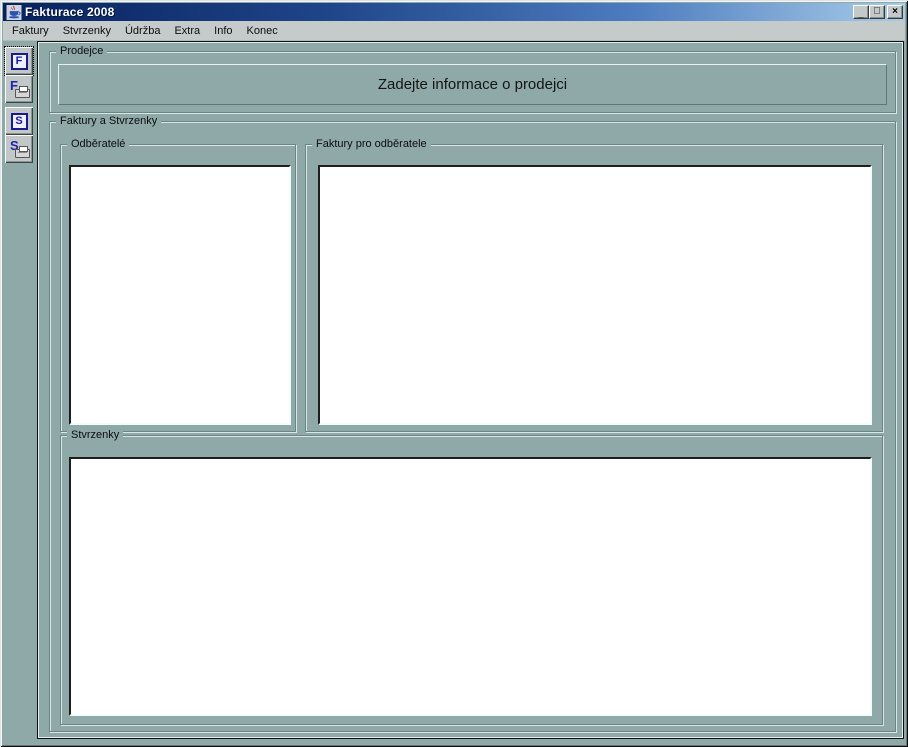  What do you see at coordinates (262, 31) in the screenshot?
I see `menu-konec: Konec` at bounding box center [262, 31].